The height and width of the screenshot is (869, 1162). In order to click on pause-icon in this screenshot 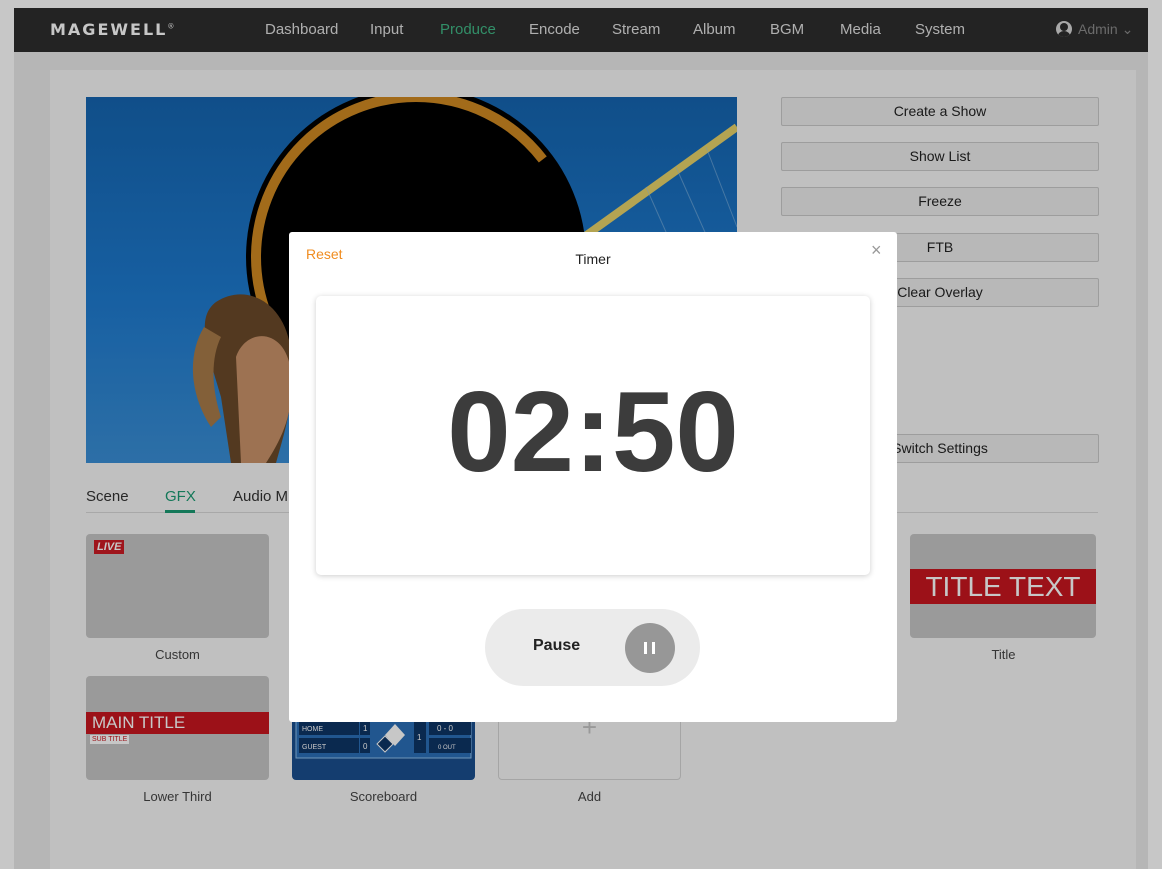, I will do `click(650, 648)`.